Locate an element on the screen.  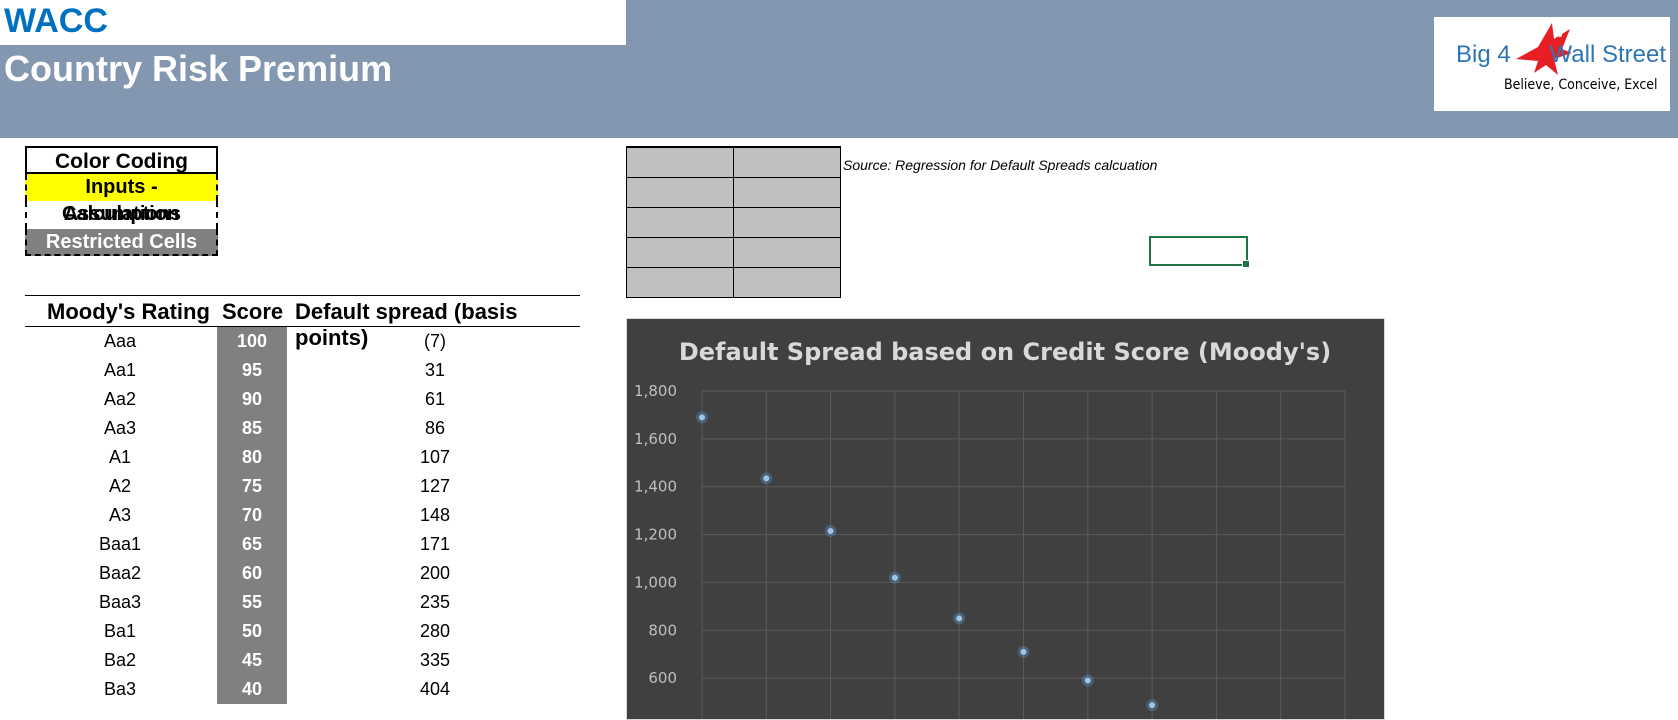
spread-cell: 31 is located at coordinates (435, 370).